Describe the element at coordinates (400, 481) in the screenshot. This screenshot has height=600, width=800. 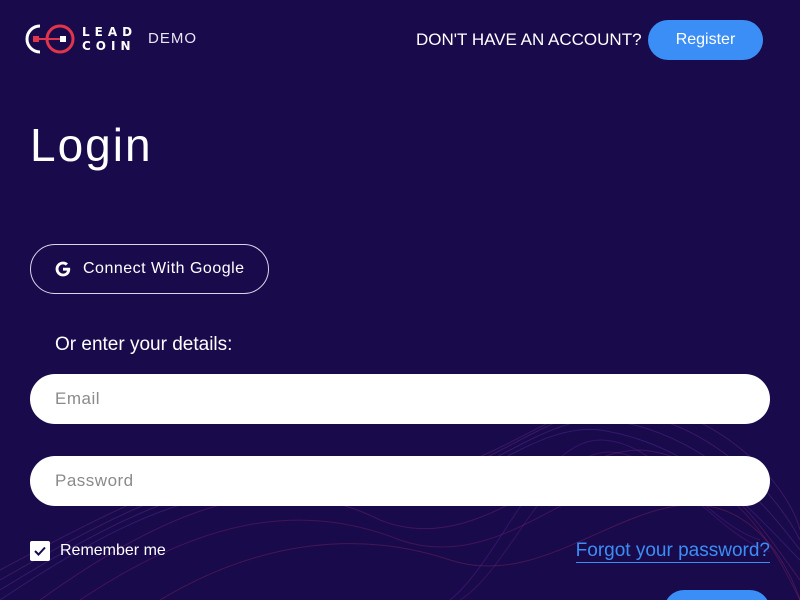
I see `password-input` at that location.